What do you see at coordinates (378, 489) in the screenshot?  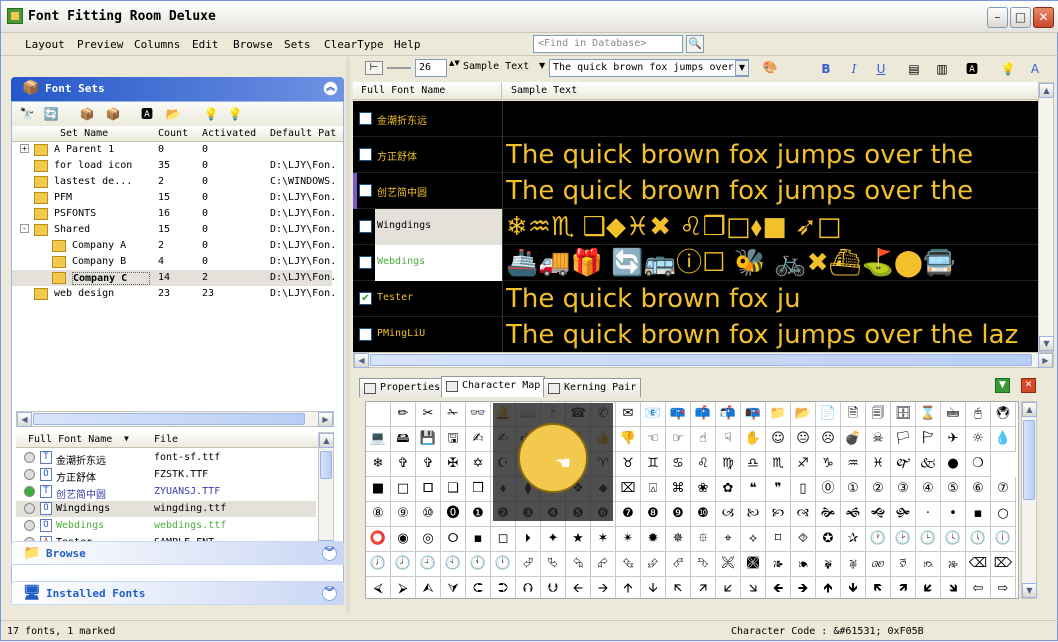 I see `glyph-cell: ■` at bounding box center [378, 489].